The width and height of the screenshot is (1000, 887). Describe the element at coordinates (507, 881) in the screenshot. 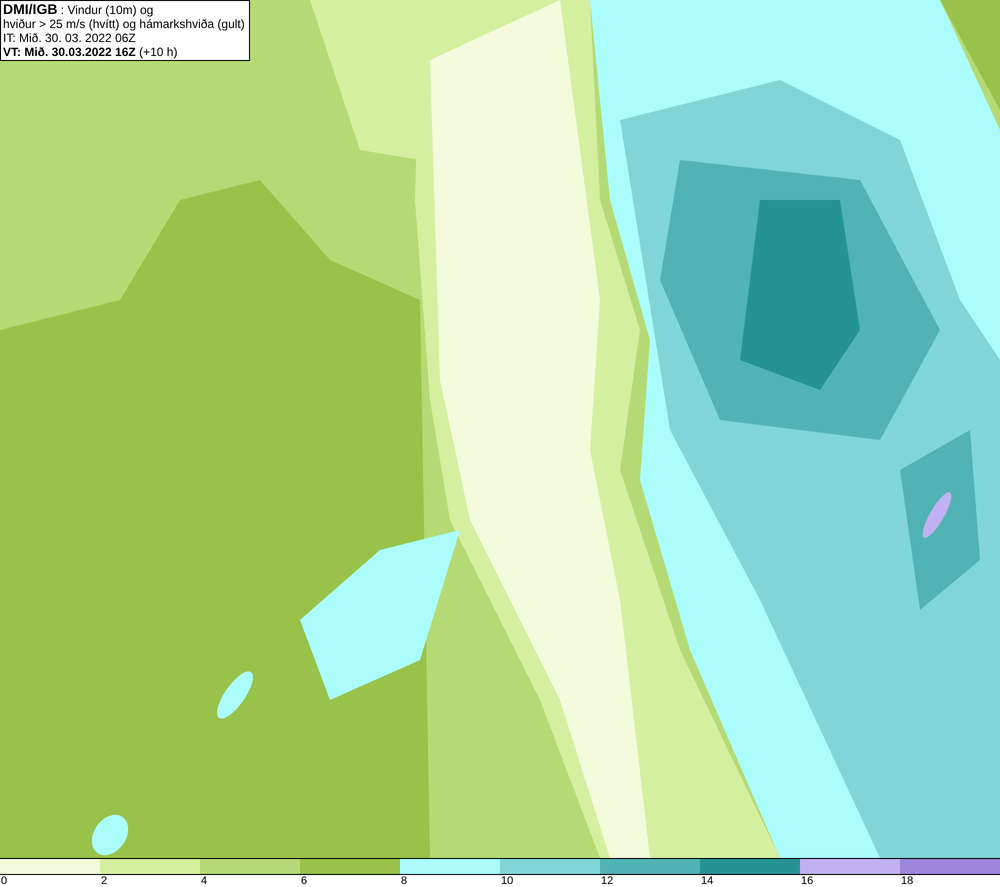

I see `legend-tick-label: 10` at that location.